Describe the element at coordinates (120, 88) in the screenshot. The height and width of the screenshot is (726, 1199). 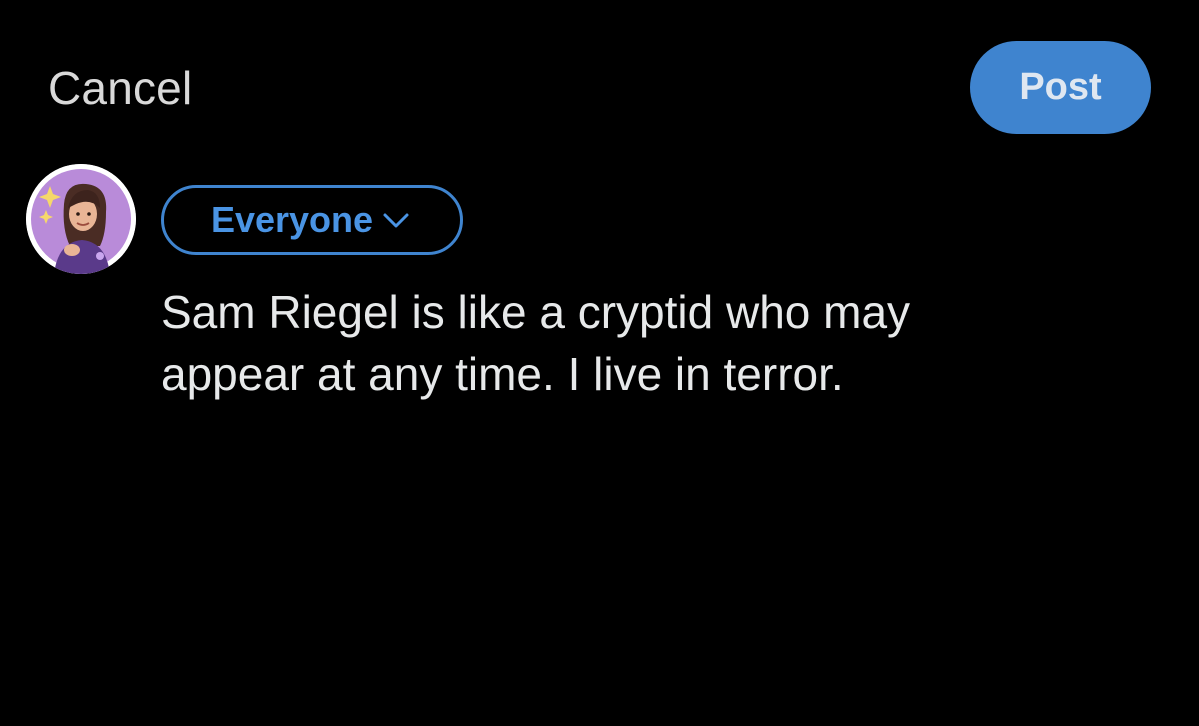
I see `cancel-button: Cancel` at that location.